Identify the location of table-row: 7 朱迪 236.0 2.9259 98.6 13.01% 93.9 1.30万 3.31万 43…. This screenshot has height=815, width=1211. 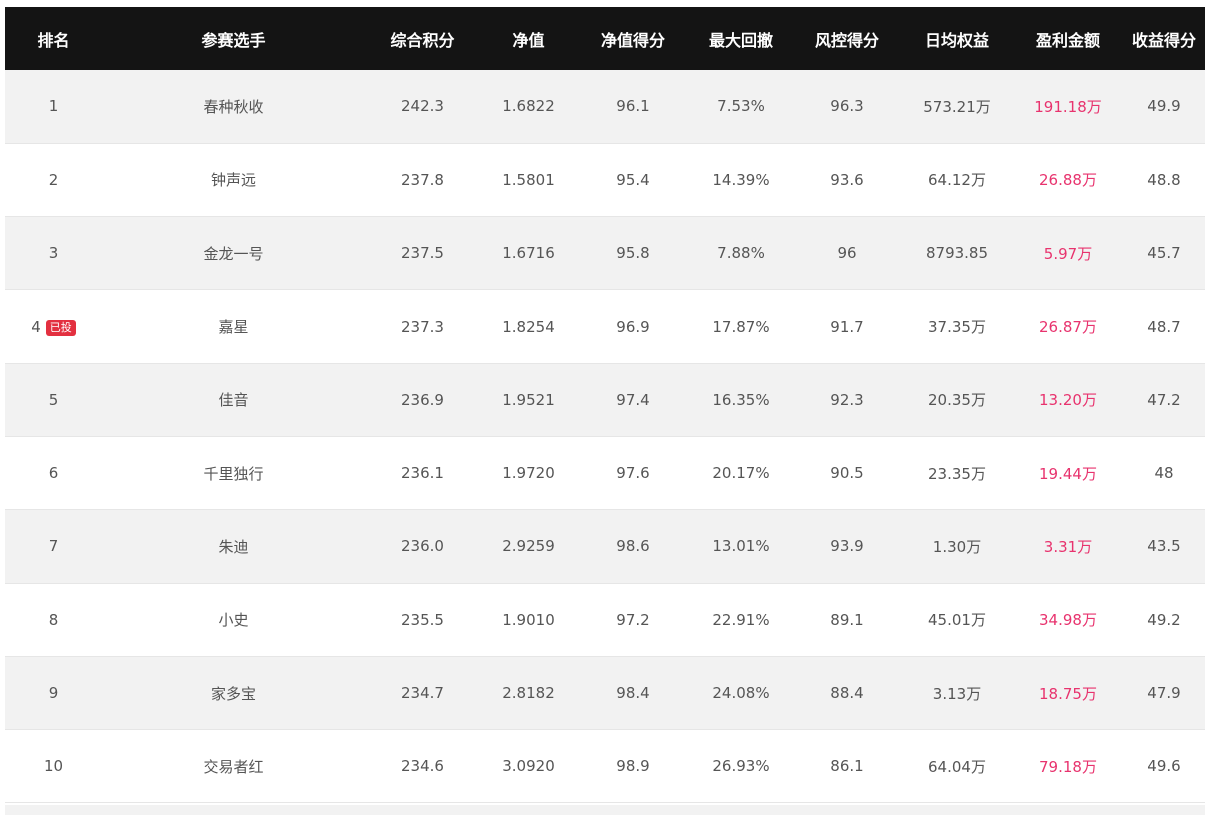
(605, 546).